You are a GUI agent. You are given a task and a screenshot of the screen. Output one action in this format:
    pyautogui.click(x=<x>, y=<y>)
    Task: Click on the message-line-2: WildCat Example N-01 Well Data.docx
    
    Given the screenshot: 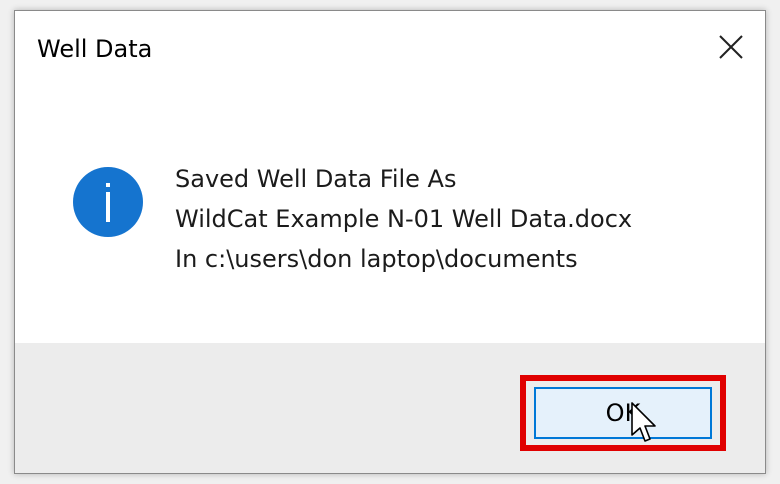 What is the action you would take?
    pyautogui.click(x=404, y=219)
    